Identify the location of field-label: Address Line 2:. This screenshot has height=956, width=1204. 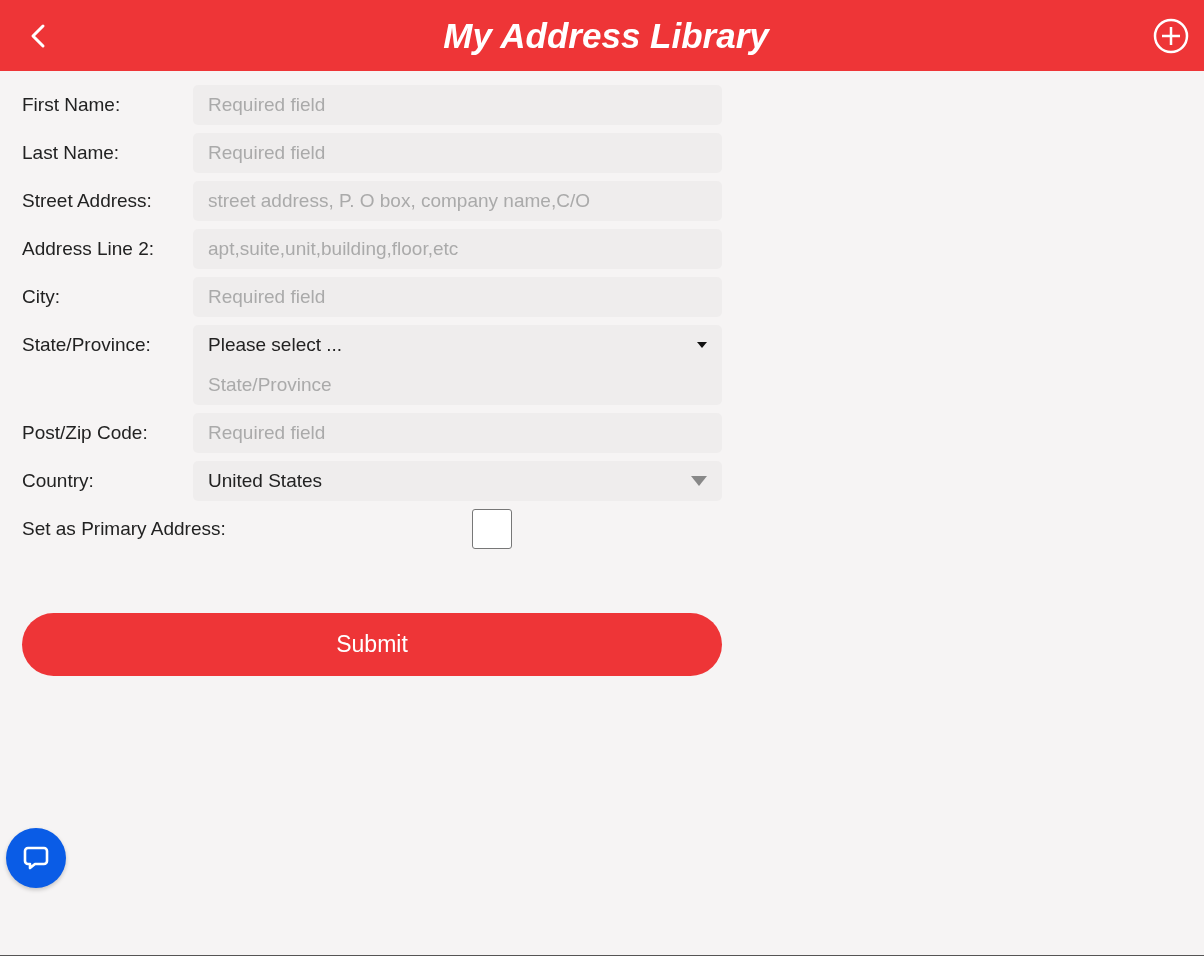
(89, 249).